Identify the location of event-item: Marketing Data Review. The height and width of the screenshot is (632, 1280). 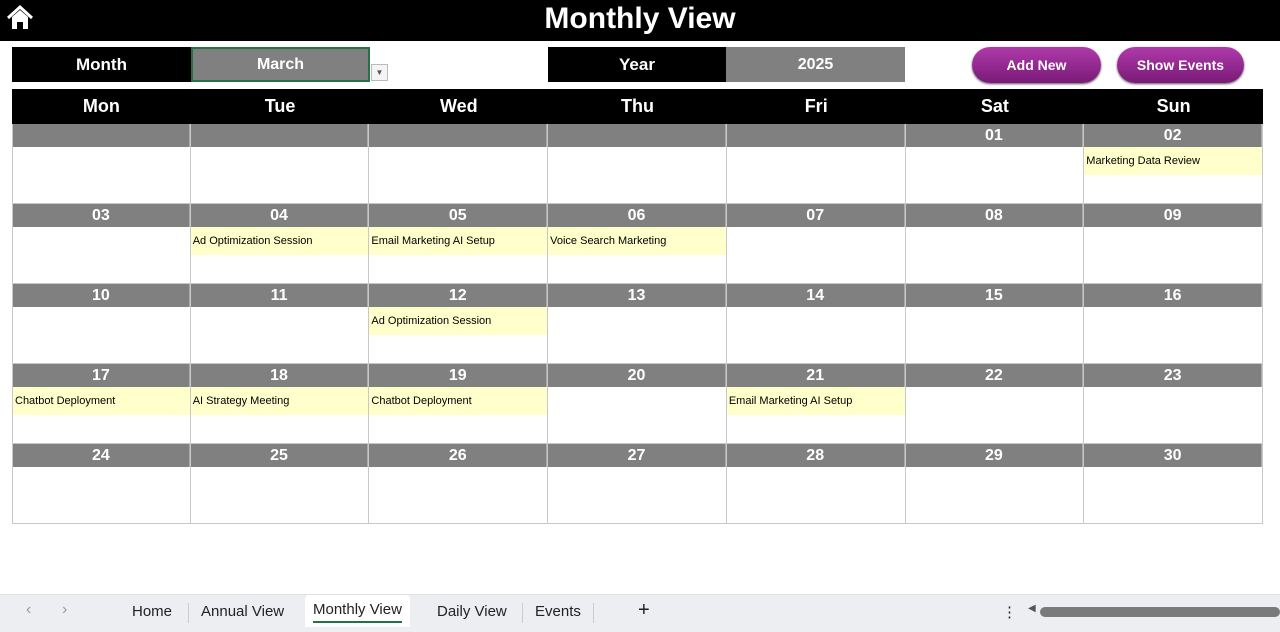
(1173, 161).